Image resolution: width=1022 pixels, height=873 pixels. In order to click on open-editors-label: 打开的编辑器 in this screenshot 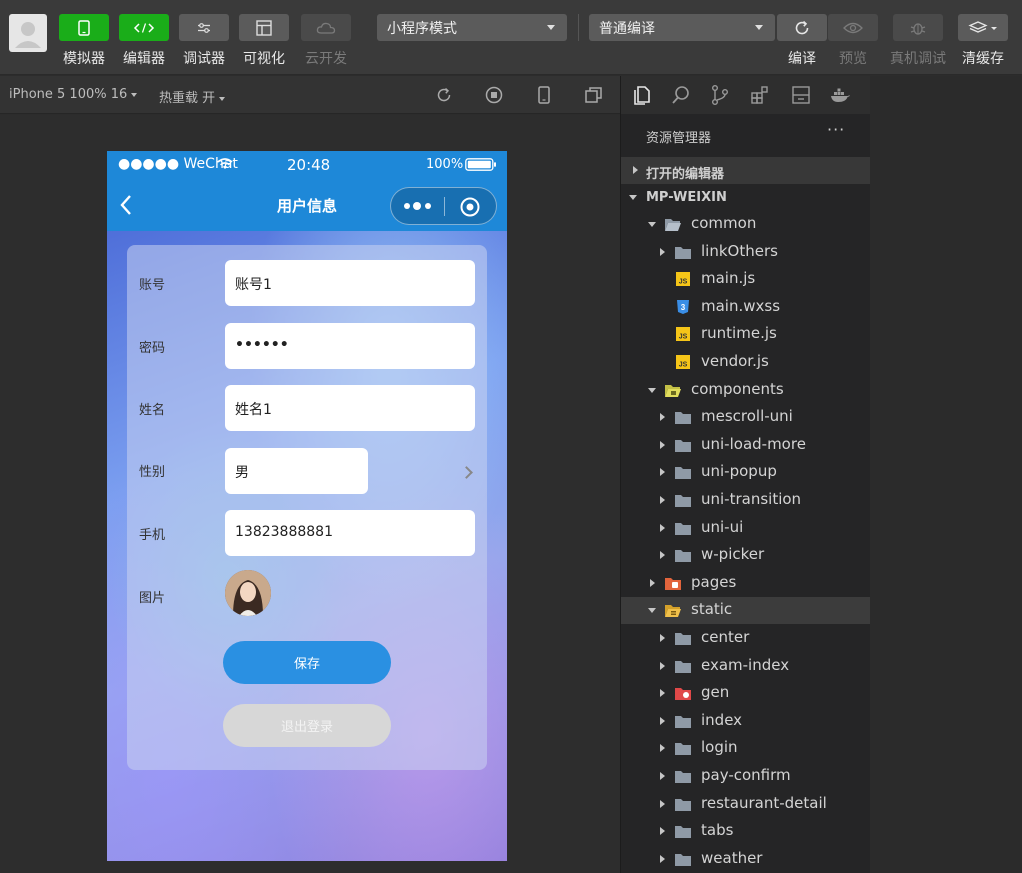, I will do `click(685, 174)`.